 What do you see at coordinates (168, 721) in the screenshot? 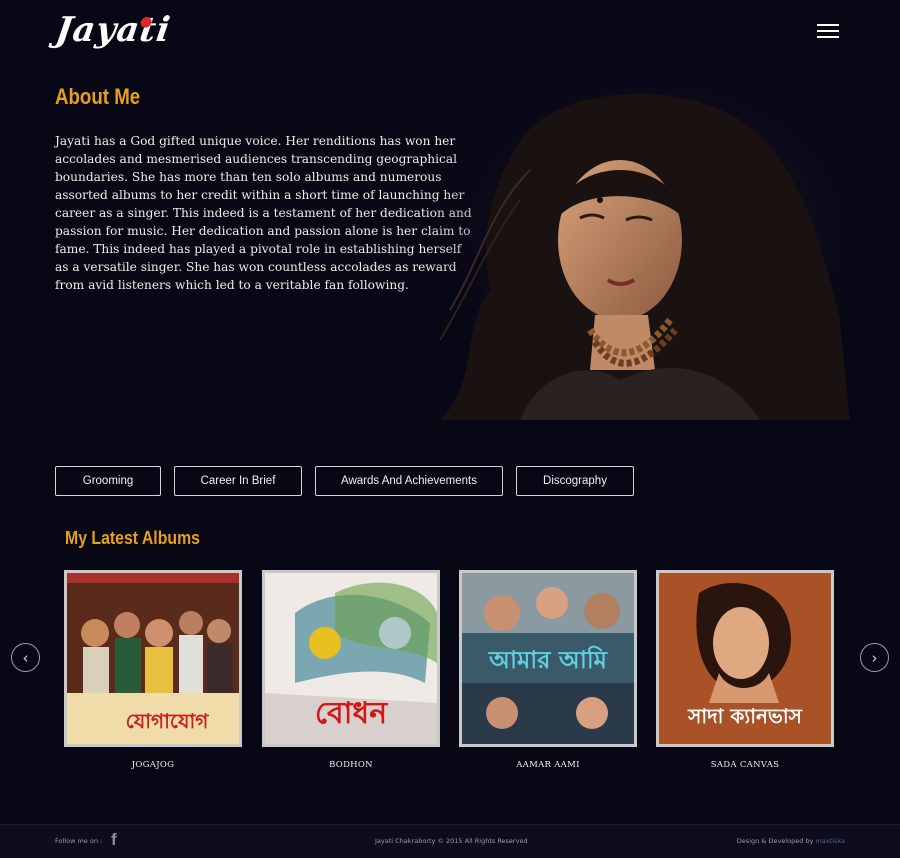
I see `cover-title-jogajog: যোগাযোগ` at bounding box center [168, 721].